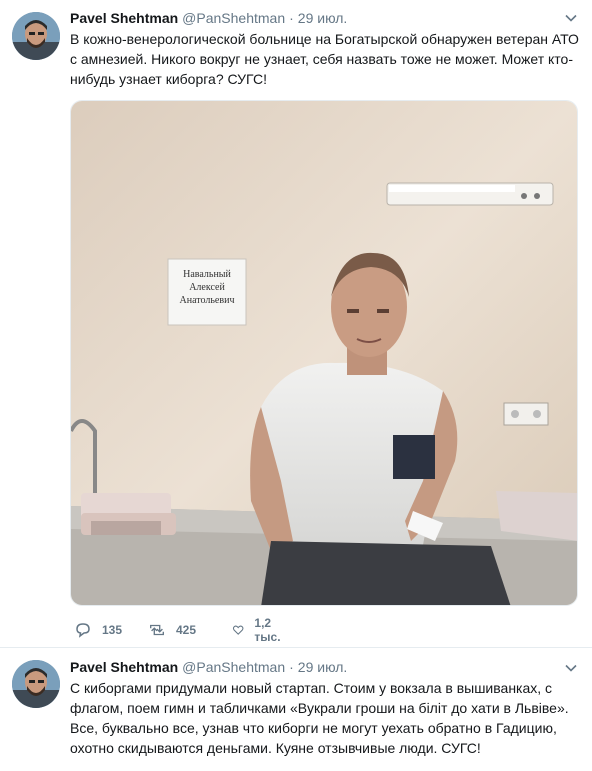 This screenshot has height=771, width=592. I want to click on reply-icon, so click(83, 630).